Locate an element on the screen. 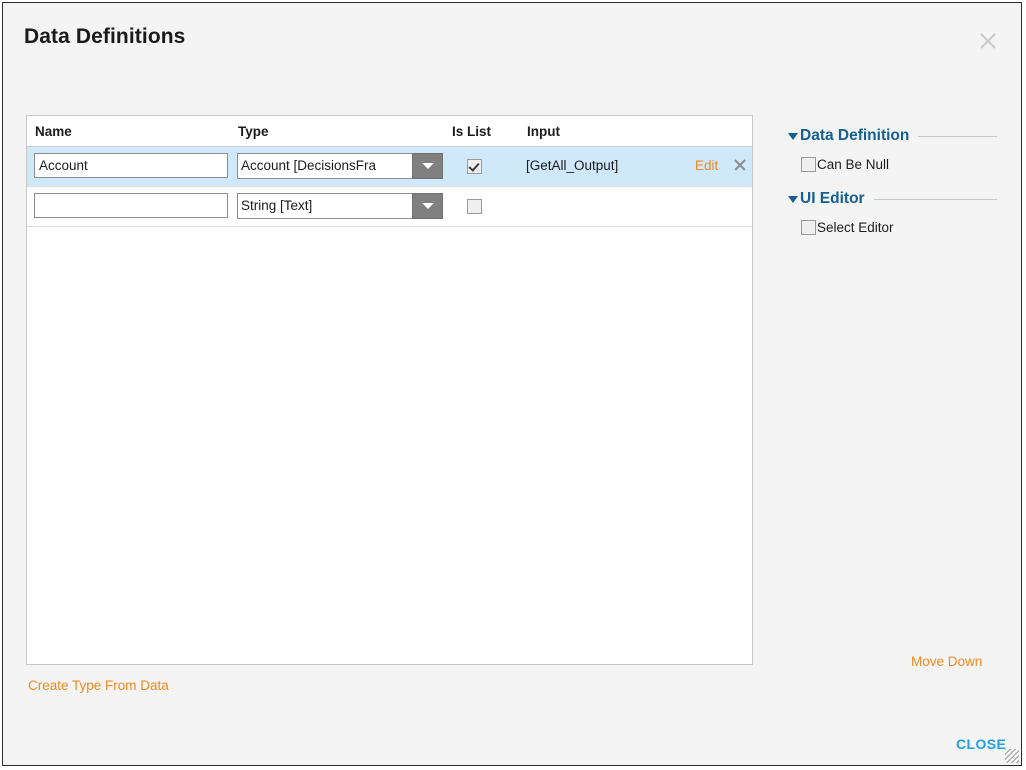 The width and height of the screenshot is (1026, 770). delete-row-icon is located at coordinates (740, 165).